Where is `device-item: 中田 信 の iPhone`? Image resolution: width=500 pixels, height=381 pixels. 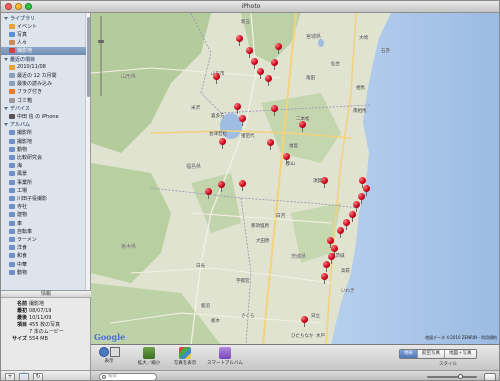
device-item: 中田 信 の iPhone is located at coordinates (43, 116).